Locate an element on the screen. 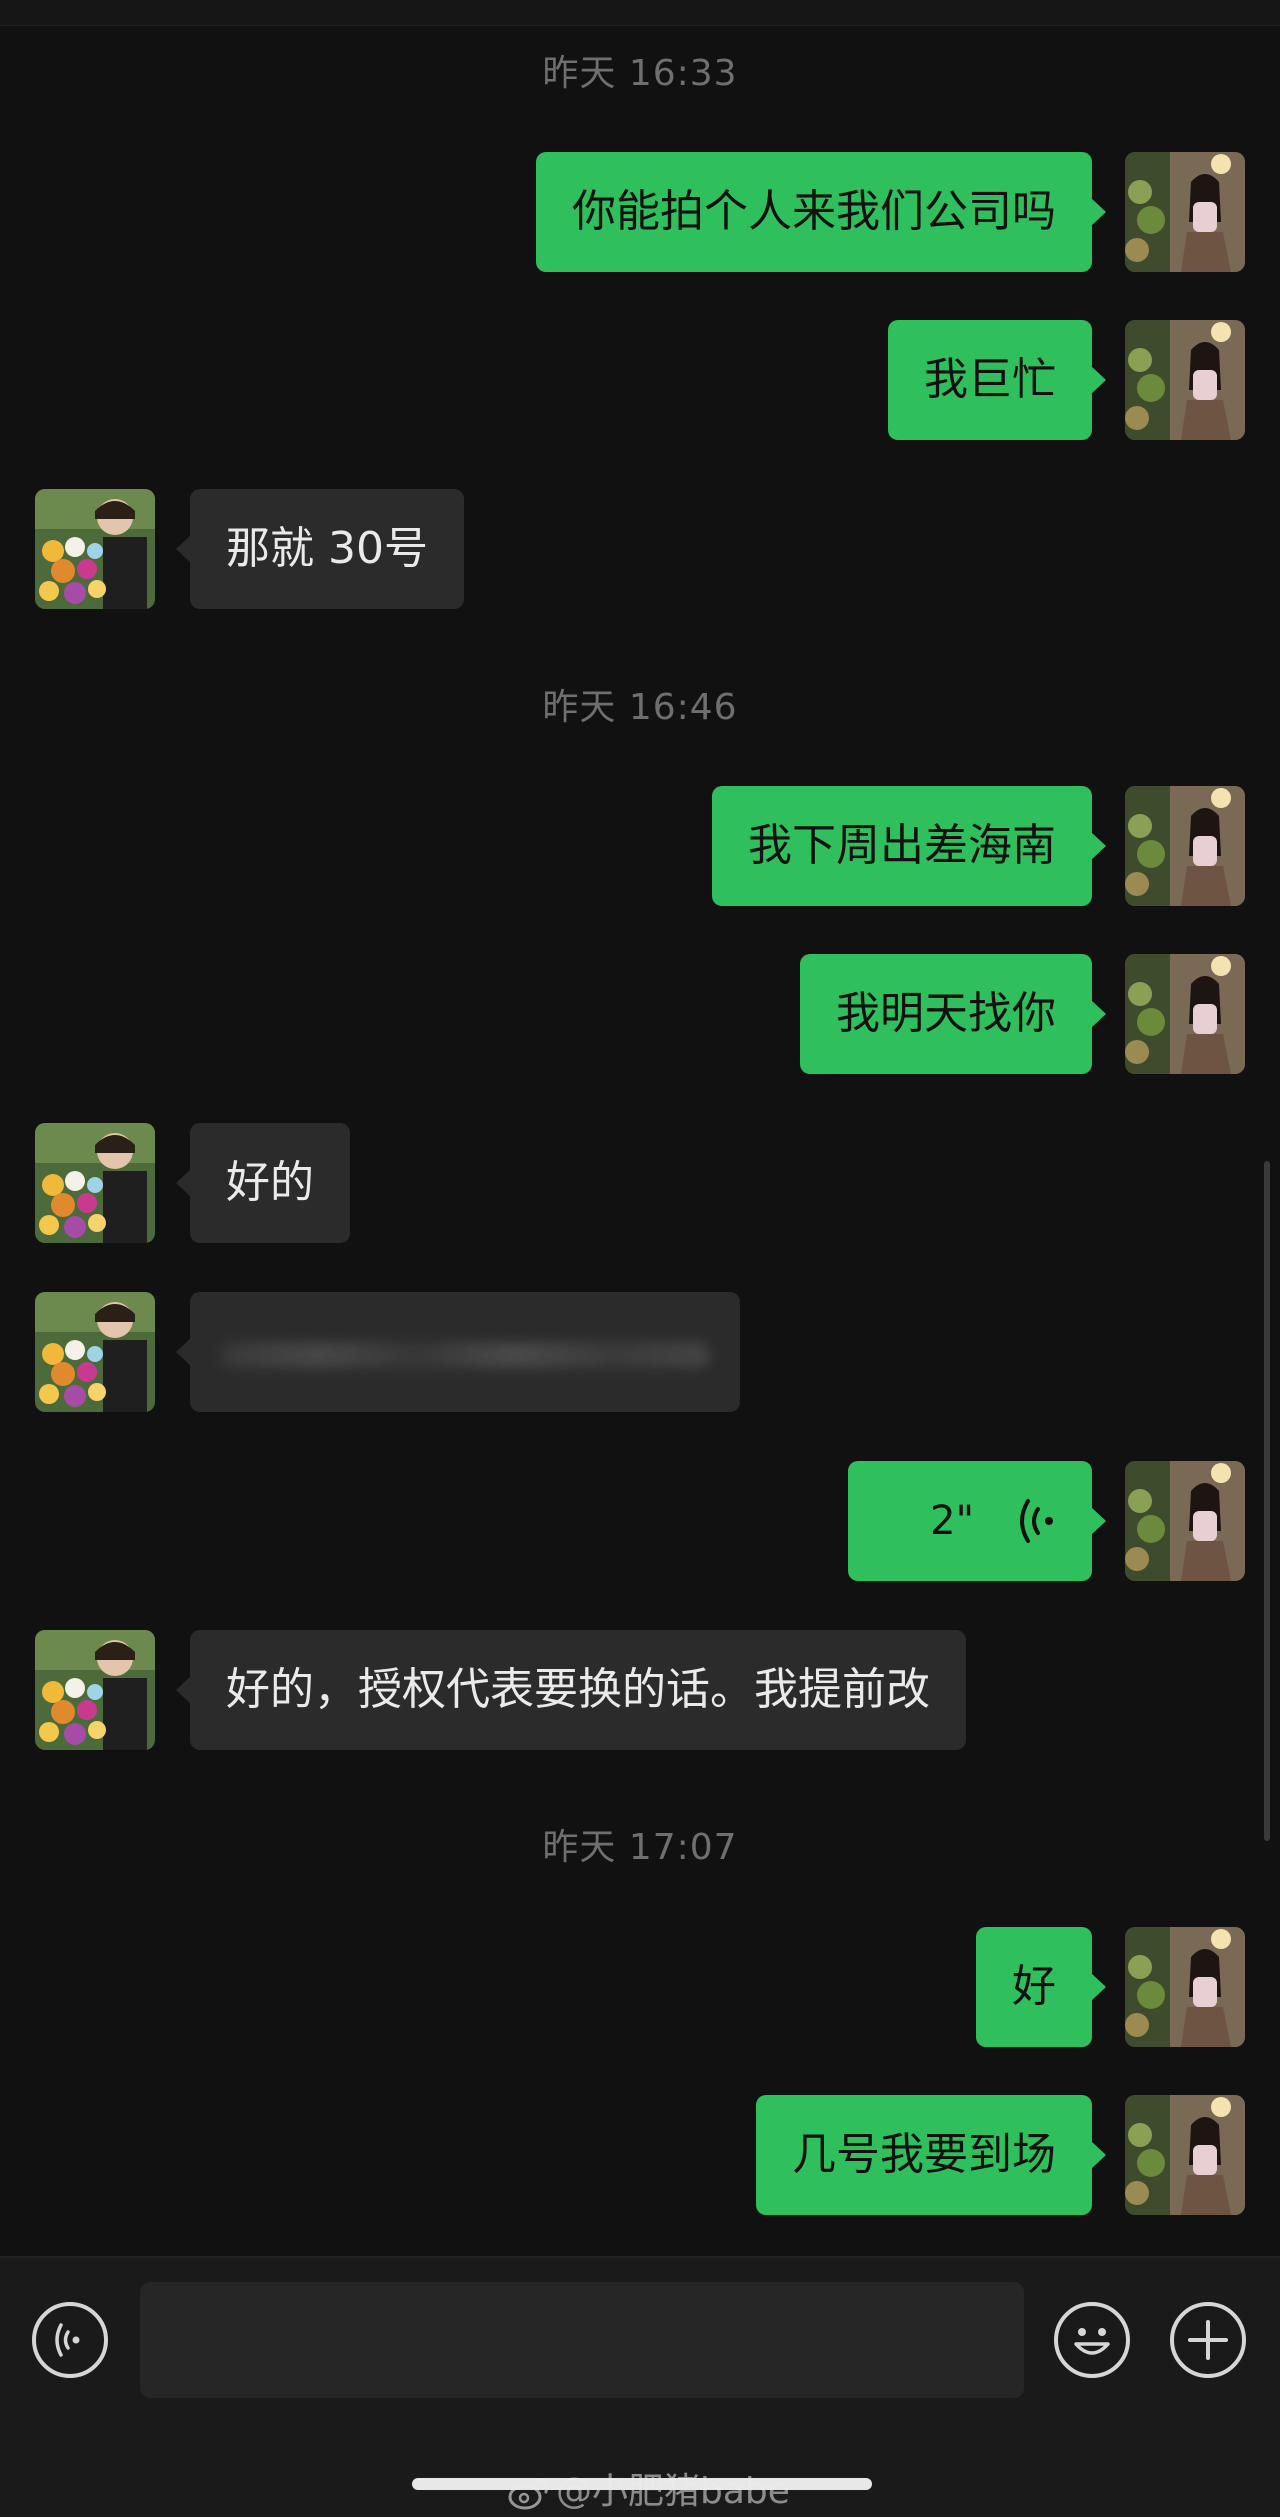 This screenshot has height=2517, width=1280. watermark-text: @小肥猪babe is located at coordinates (673, 2491).